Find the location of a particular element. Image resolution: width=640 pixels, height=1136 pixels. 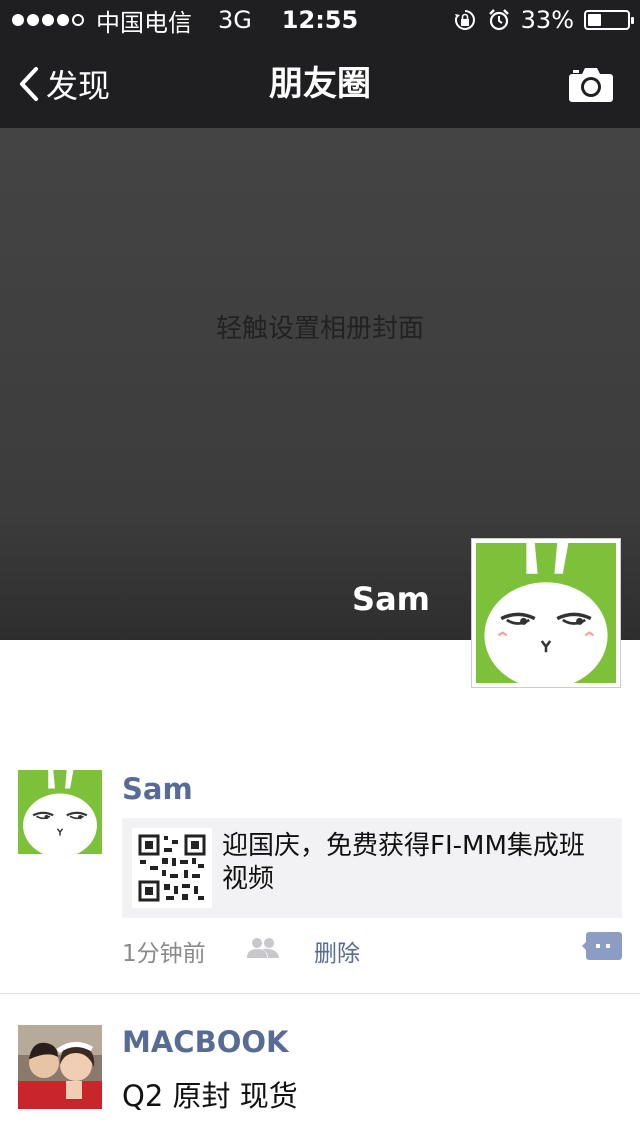

orientation-lock-icon is located at coordinates (464, 20).